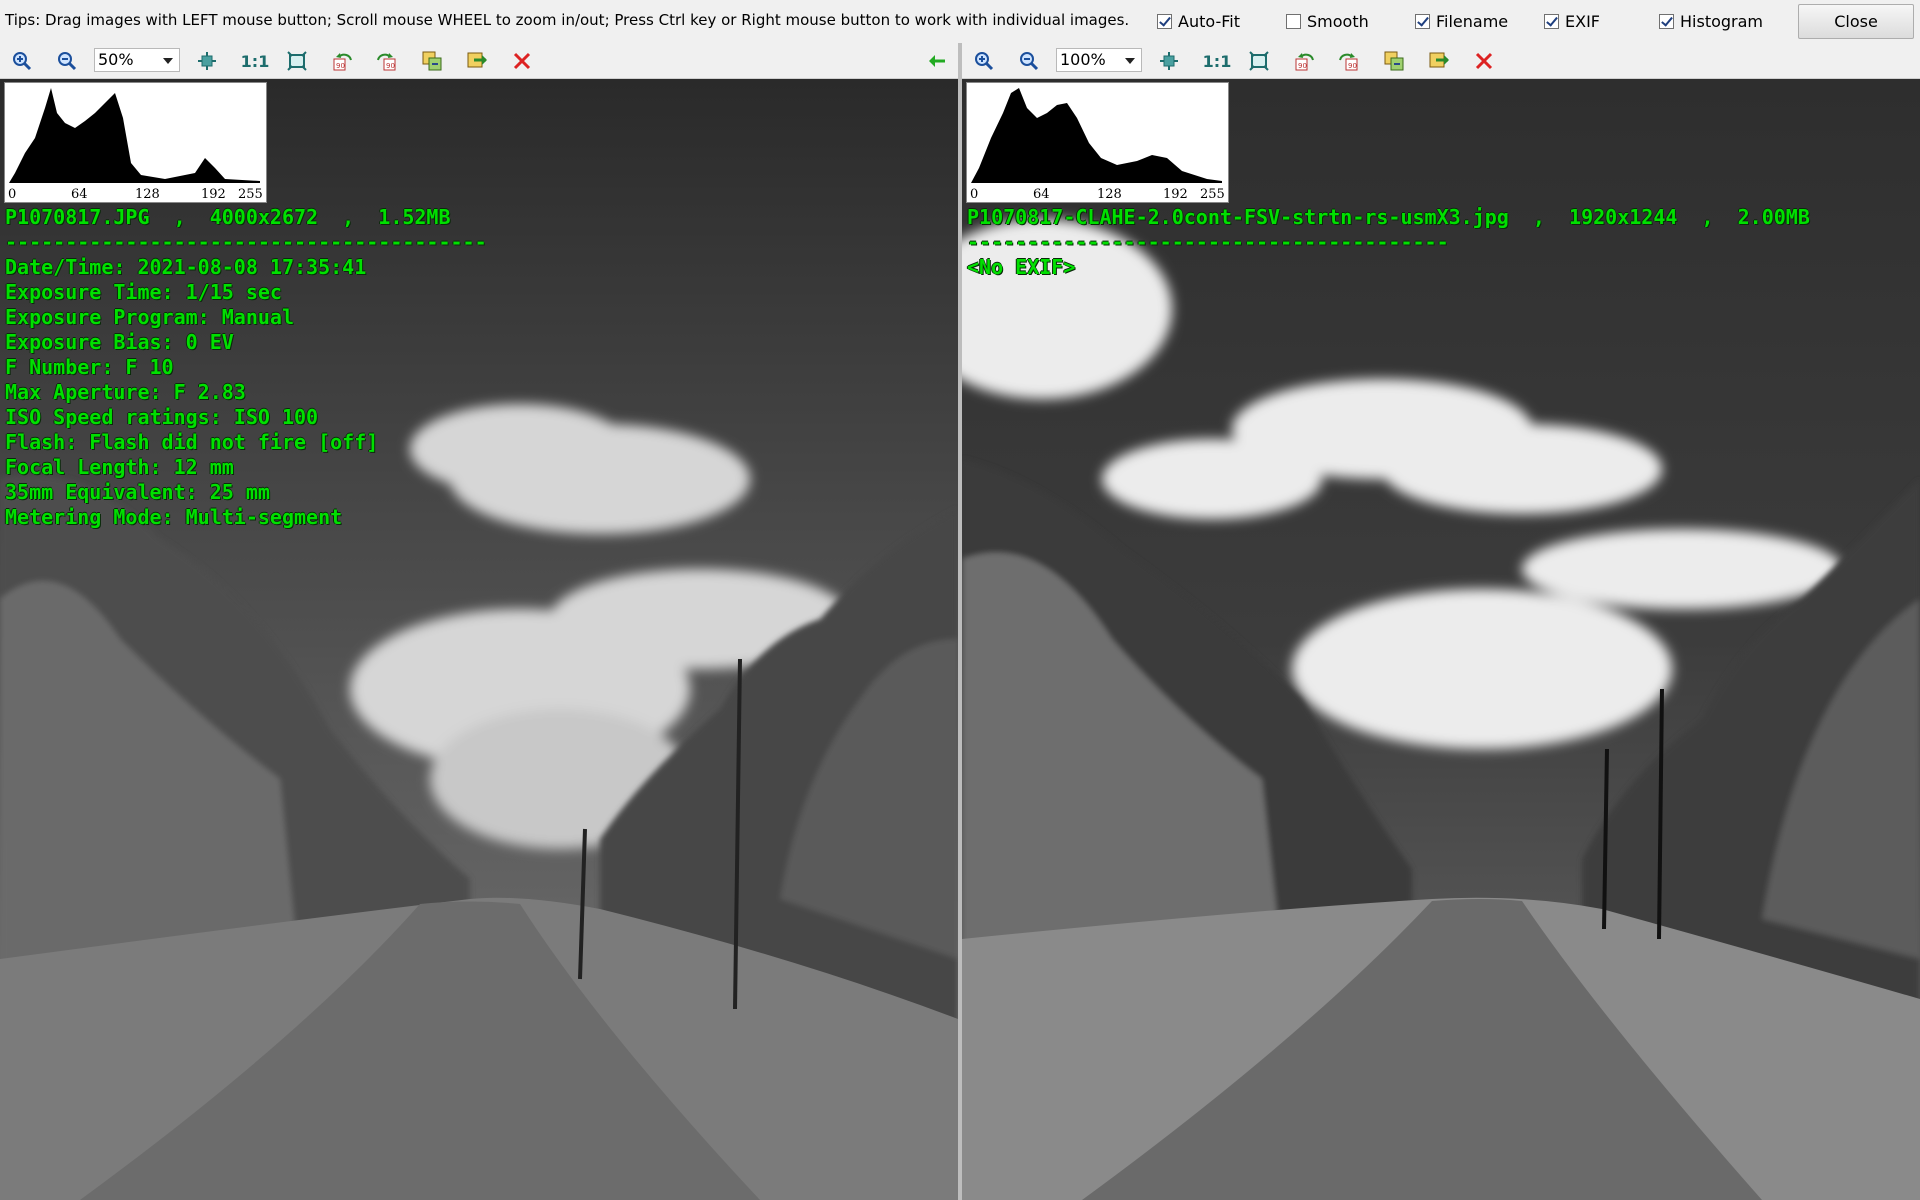  Describe the element at coordinates (119, 467) in the screenshot. I see `exif-line: Focal Length: 12 mm` at that location.